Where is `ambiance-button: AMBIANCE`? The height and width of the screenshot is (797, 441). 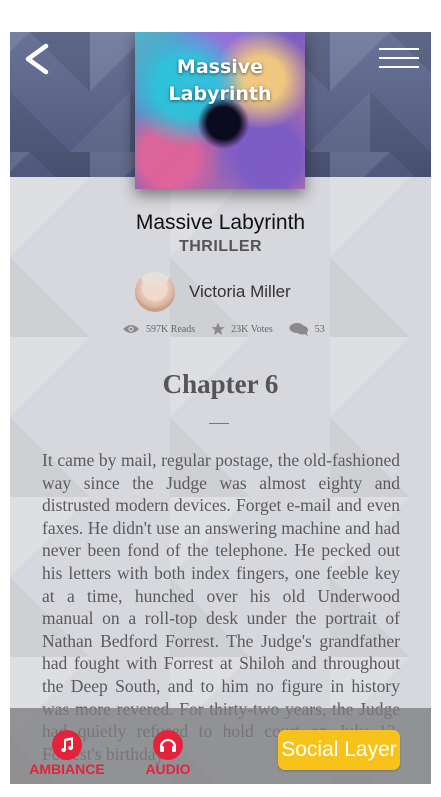
ambiance-button: AMBIANCE is located at coordinates (67, 753).